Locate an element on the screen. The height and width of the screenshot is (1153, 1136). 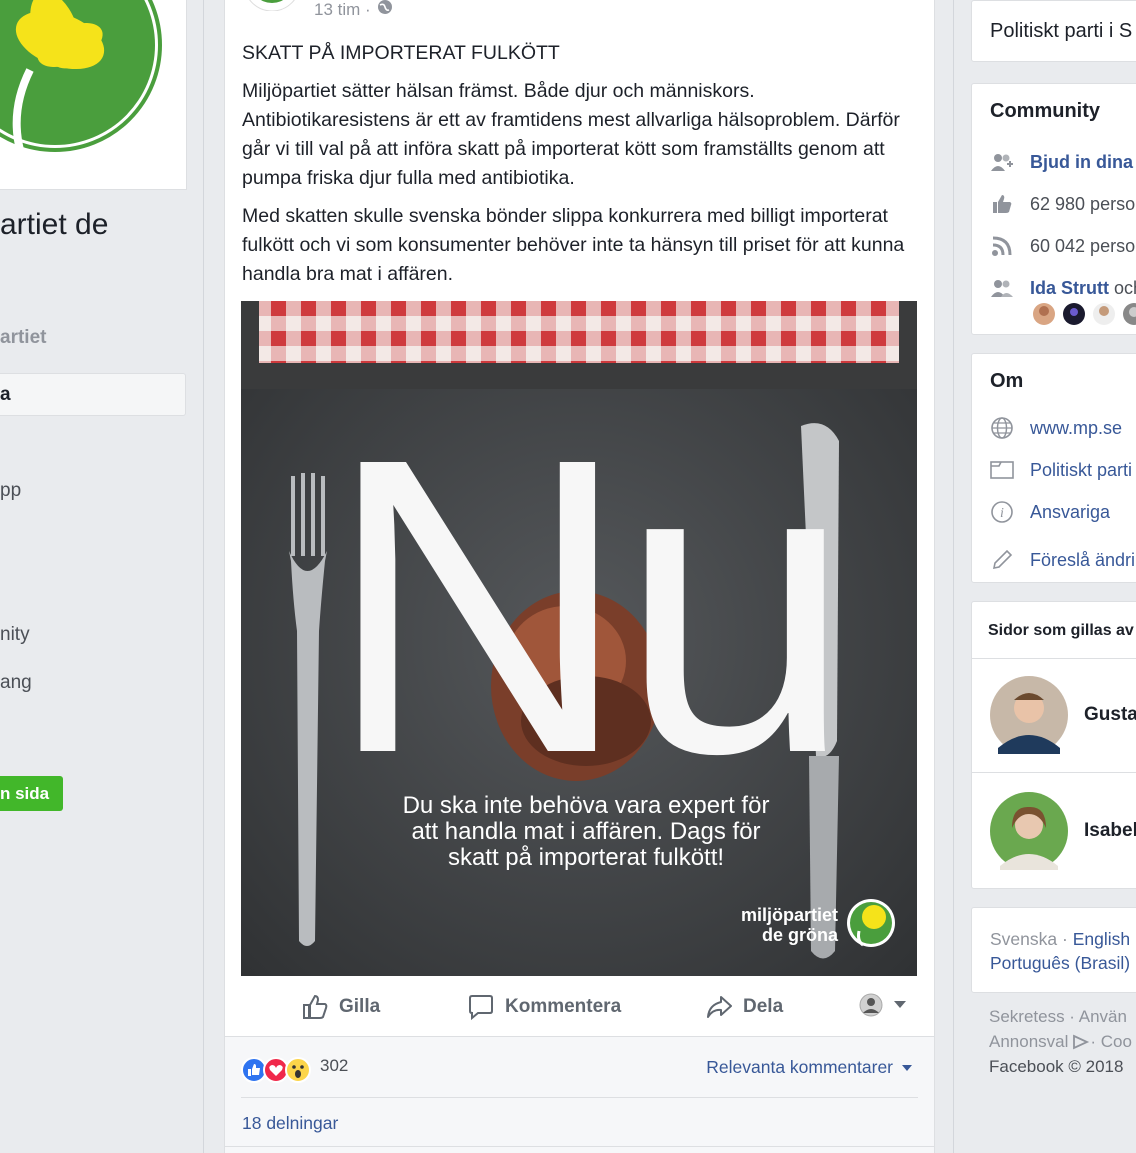
cookies-link: · Coo is located at coordinates (1111, 1042).